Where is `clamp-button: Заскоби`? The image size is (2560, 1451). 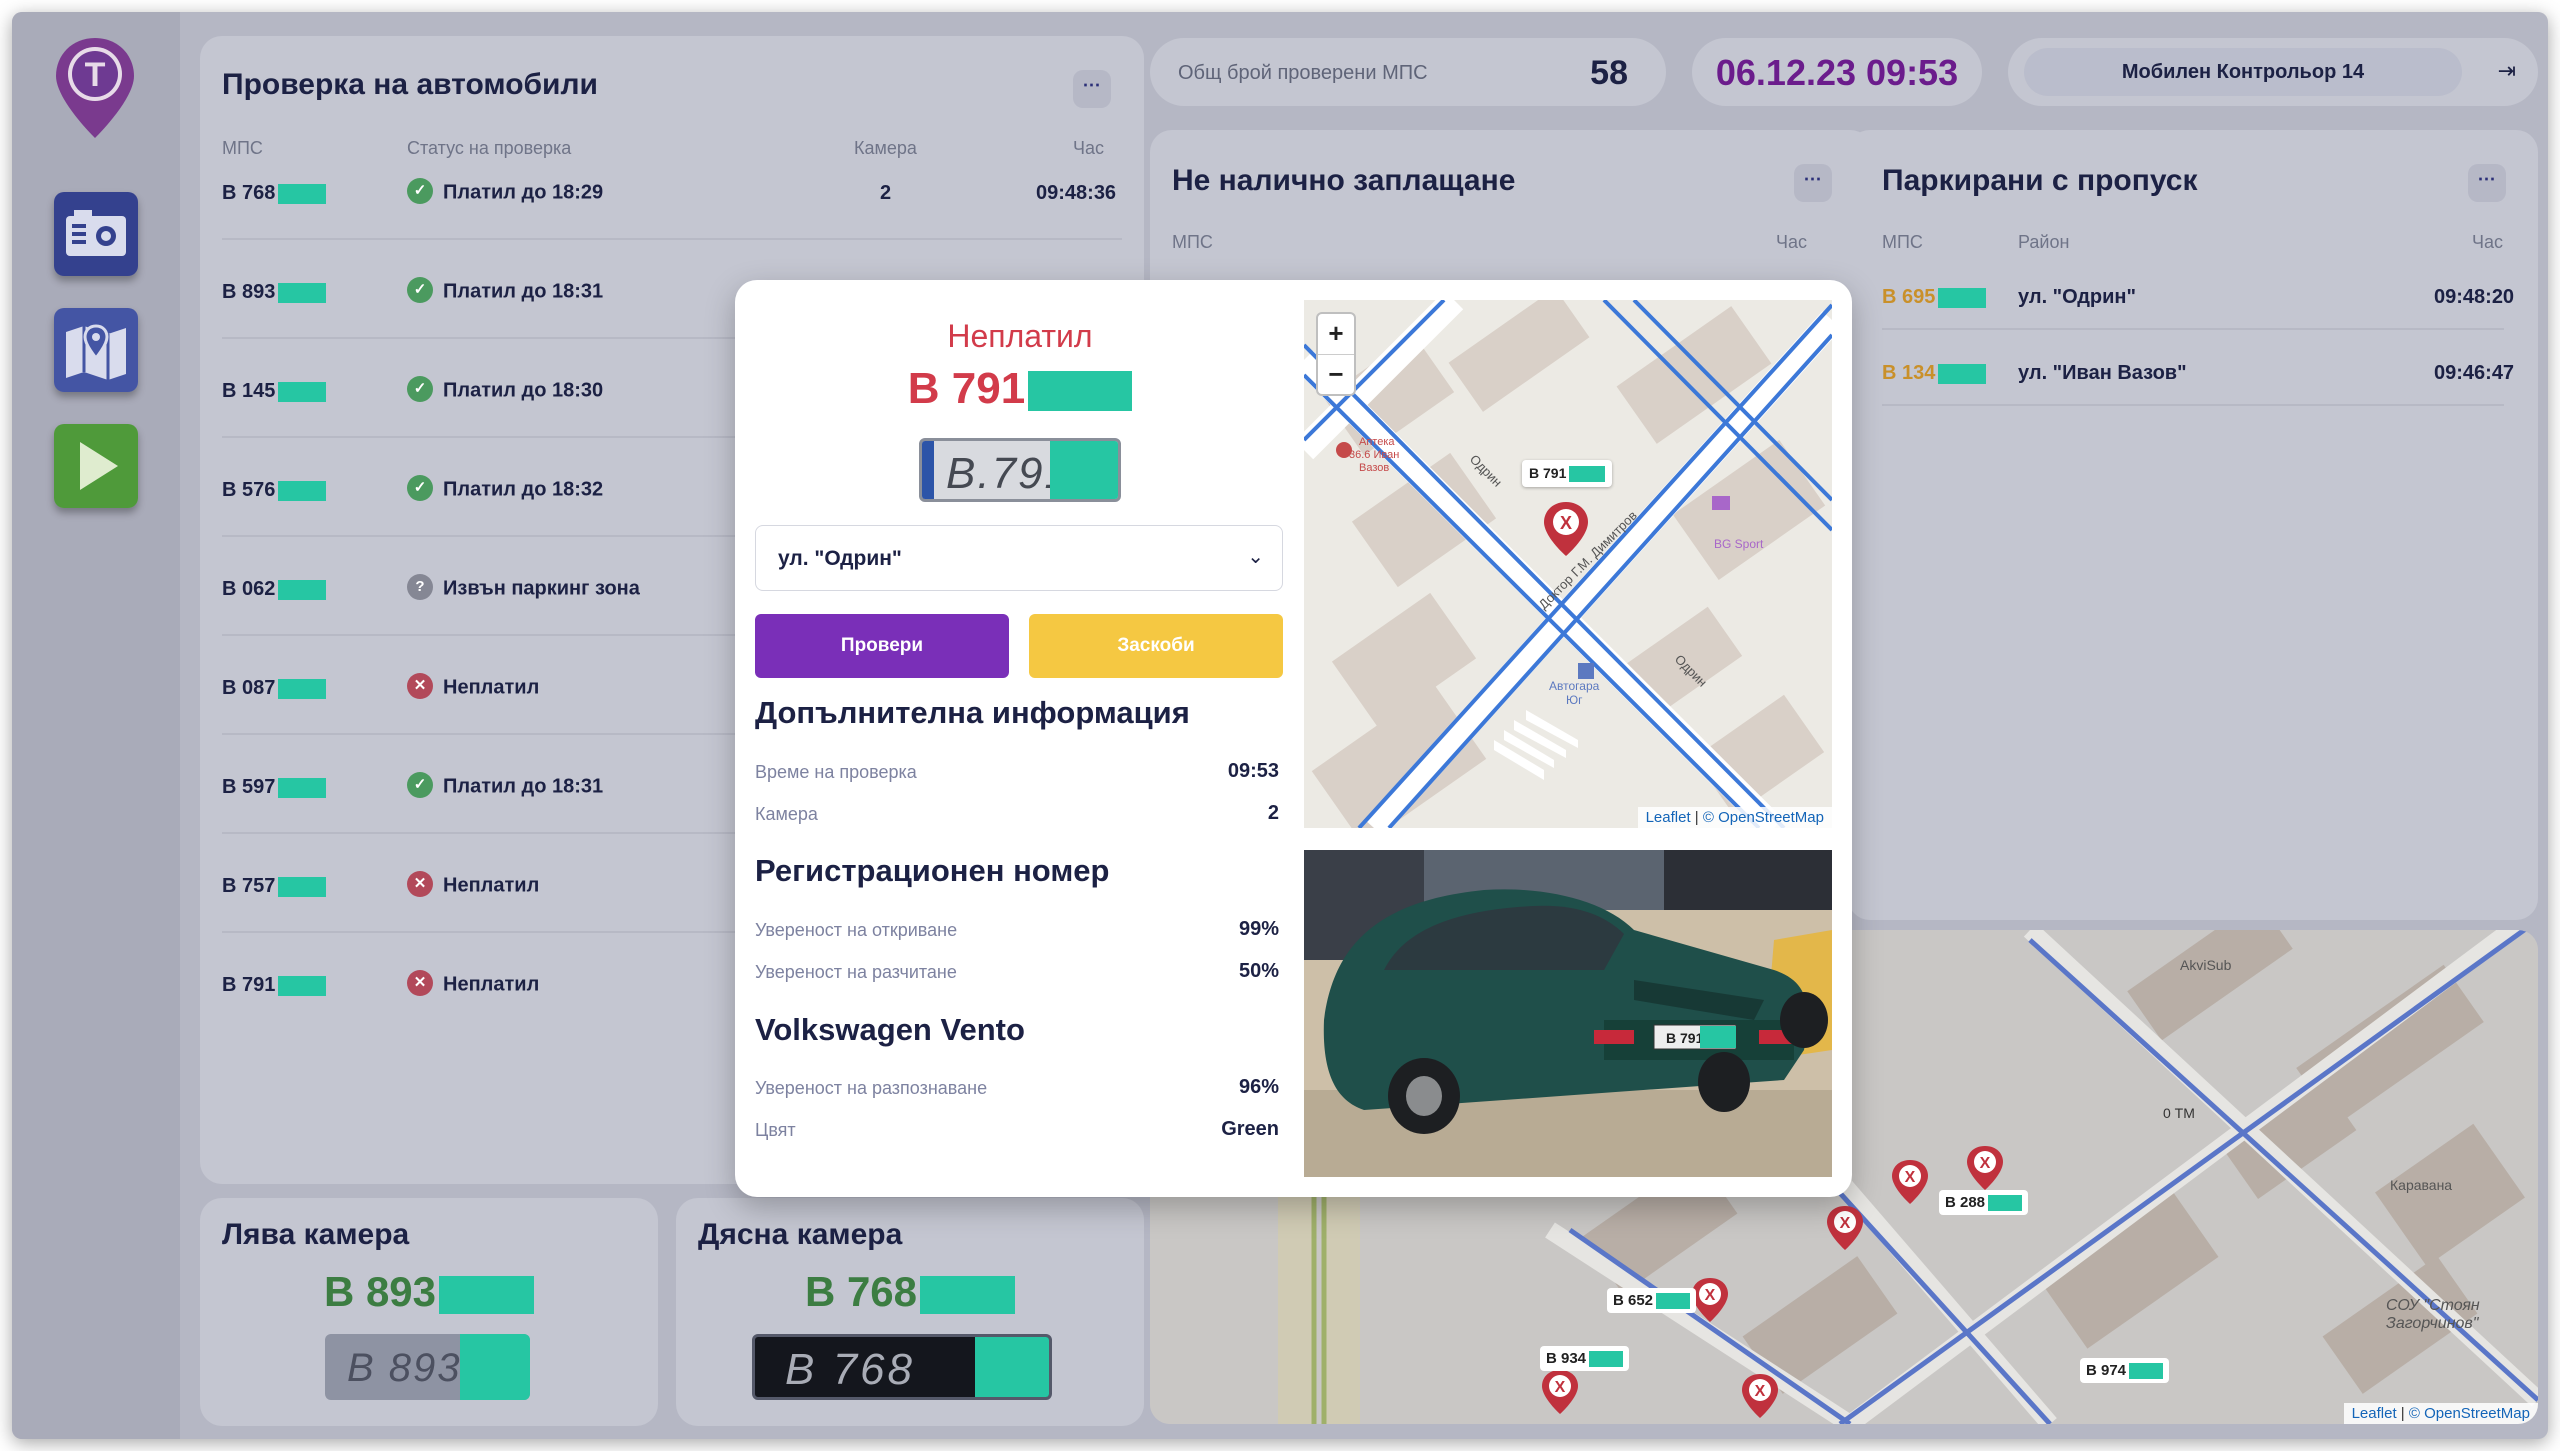 clamp-button: Заскоби is located at coordinates (1156, 646).